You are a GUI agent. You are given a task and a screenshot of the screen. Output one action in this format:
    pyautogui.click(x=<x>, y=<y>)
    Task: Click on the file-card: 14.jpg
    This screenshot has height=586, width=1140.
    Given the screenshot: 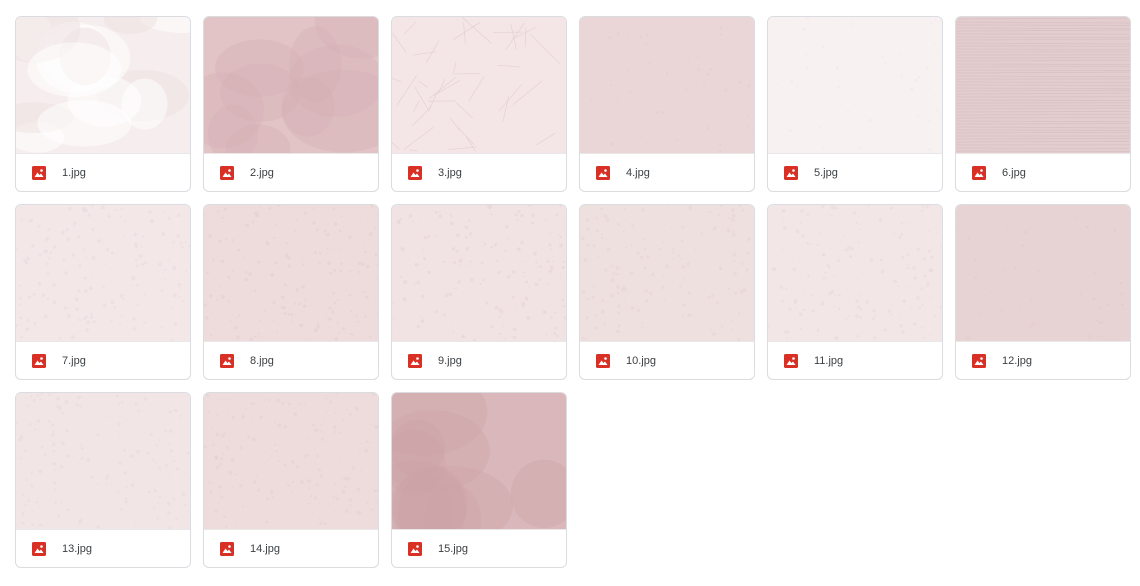 What is the action you would take?
    pyautogui.click(x=291, y=480)
    